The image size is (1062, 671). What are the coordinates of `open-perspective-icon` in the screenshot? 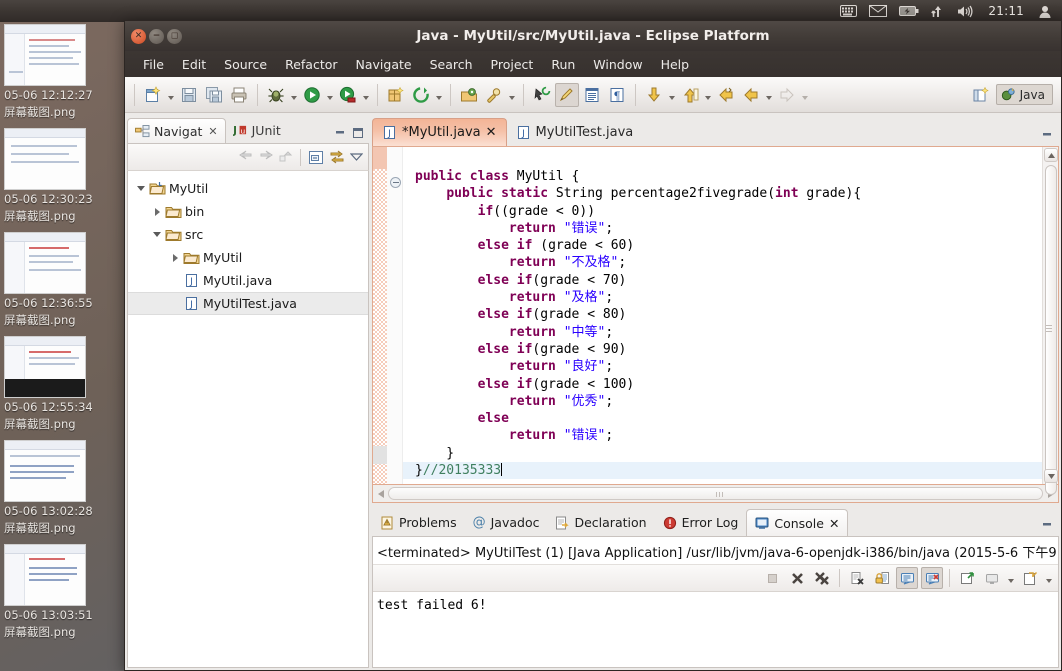 It's located at (981, 95).